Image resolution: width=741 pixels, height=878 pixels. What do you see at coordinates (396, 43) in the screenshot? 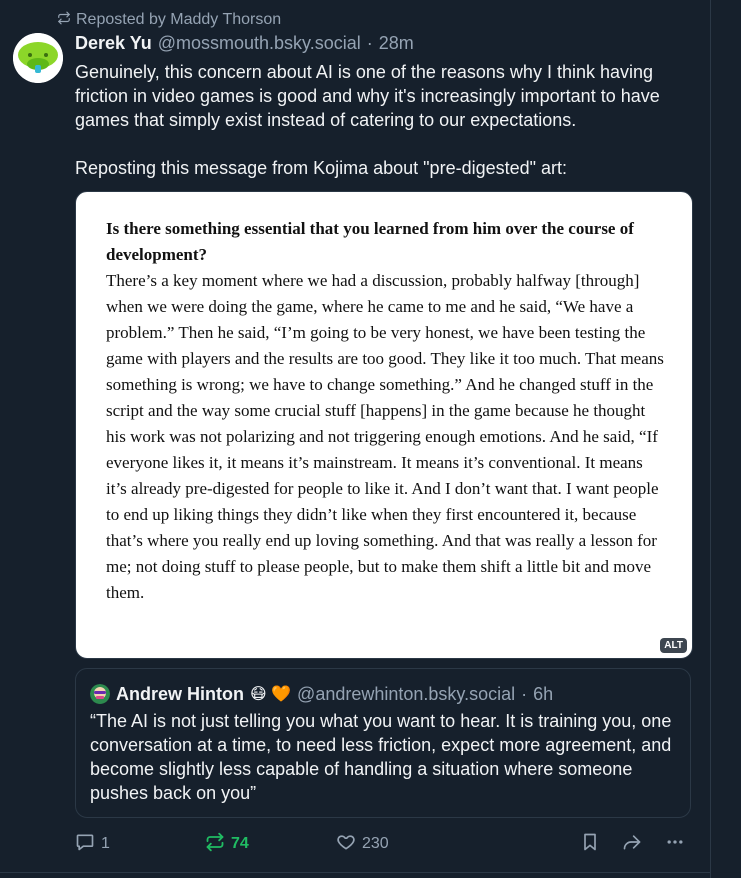
I see `post-timestamp: 28m` at bounding box center [396, 43].